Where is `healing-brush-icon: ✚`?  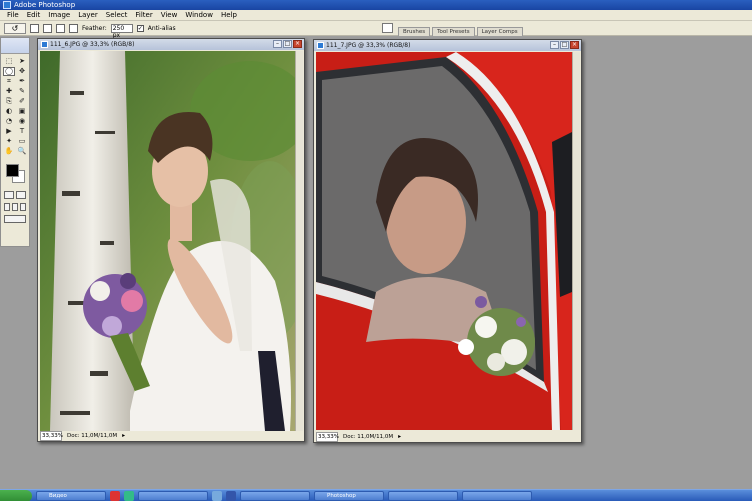 healing-brush-icon: ✚ is located at coordinates (9, 91).